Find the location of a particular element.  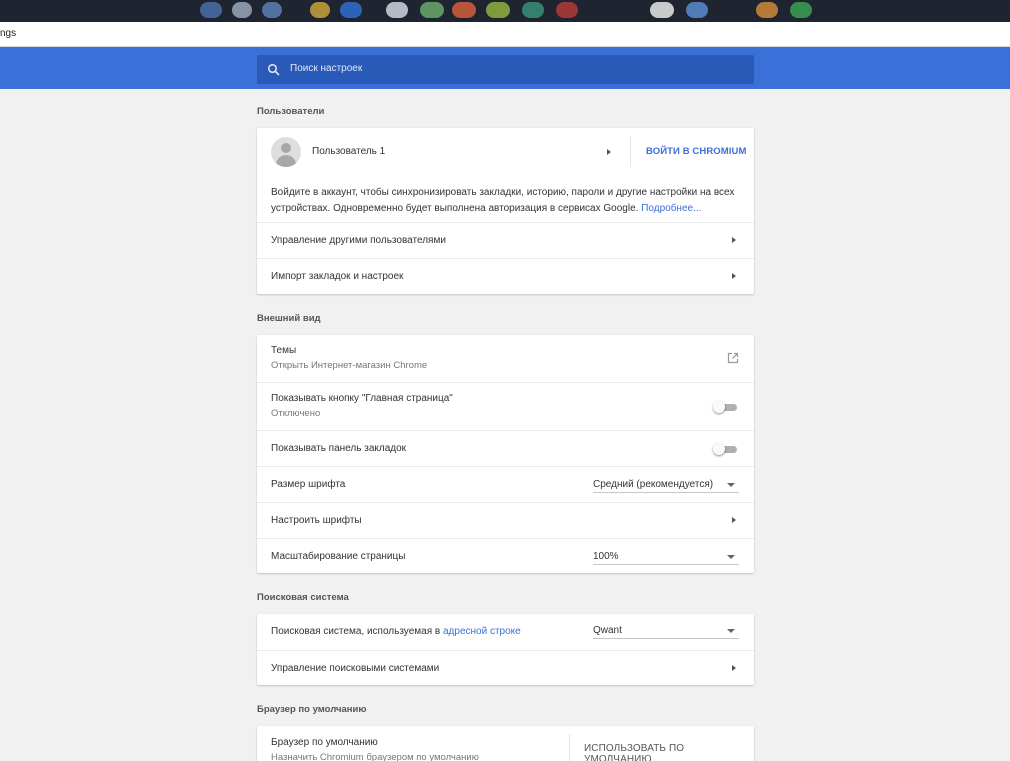

themes-sublabel: Открыть Интернет-магазин Chrome is located at coordinates (349, 365).